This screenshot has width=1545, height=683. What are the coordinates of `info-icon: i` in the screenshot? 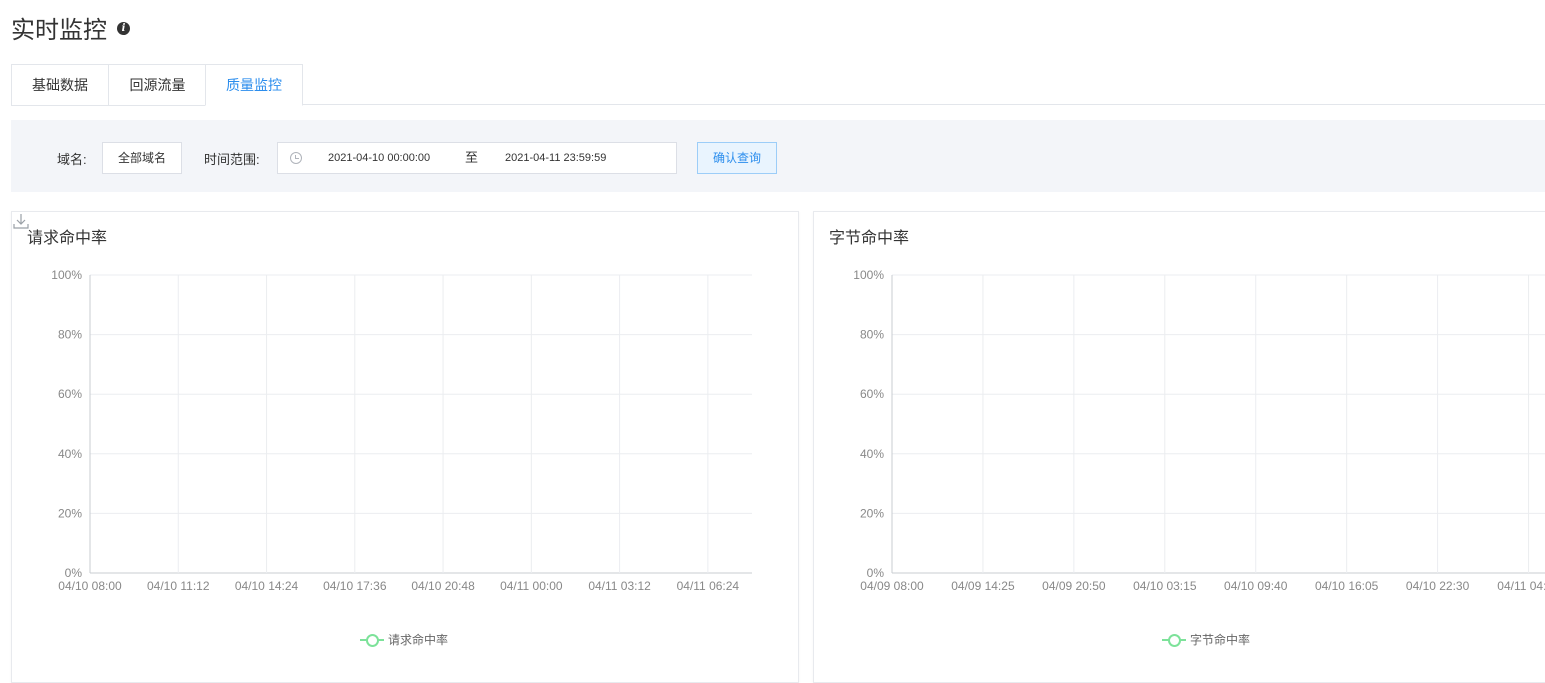 It's located at (123, 28).